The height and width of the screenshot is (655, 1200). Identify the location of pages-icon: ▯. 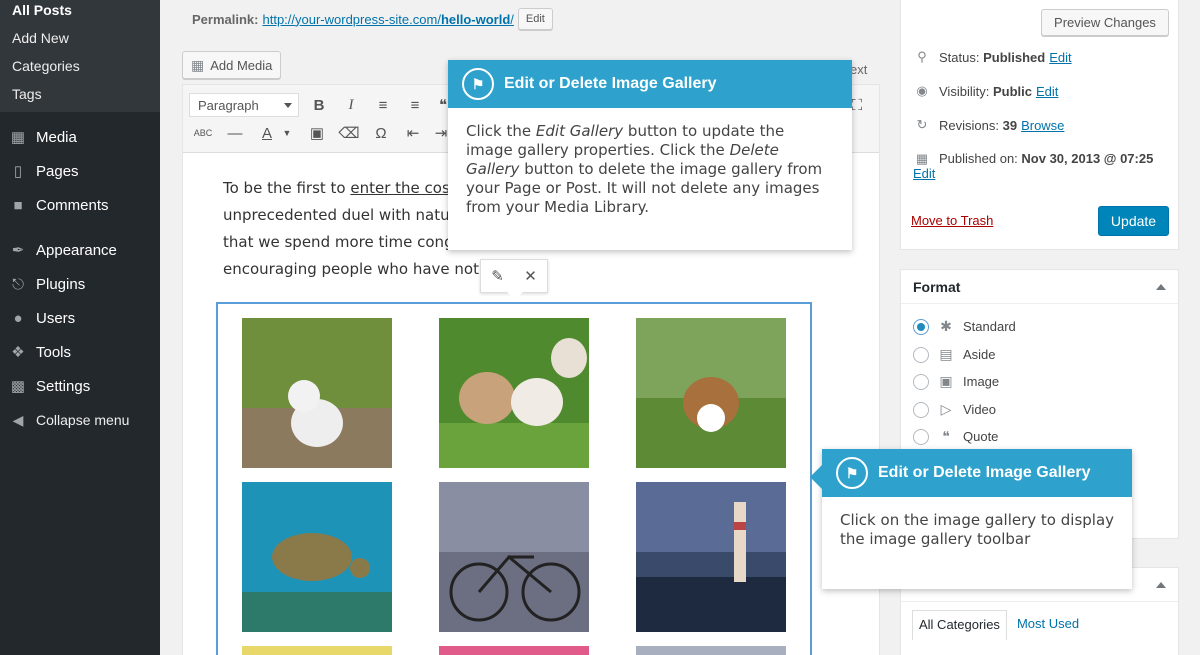
(18, 171).